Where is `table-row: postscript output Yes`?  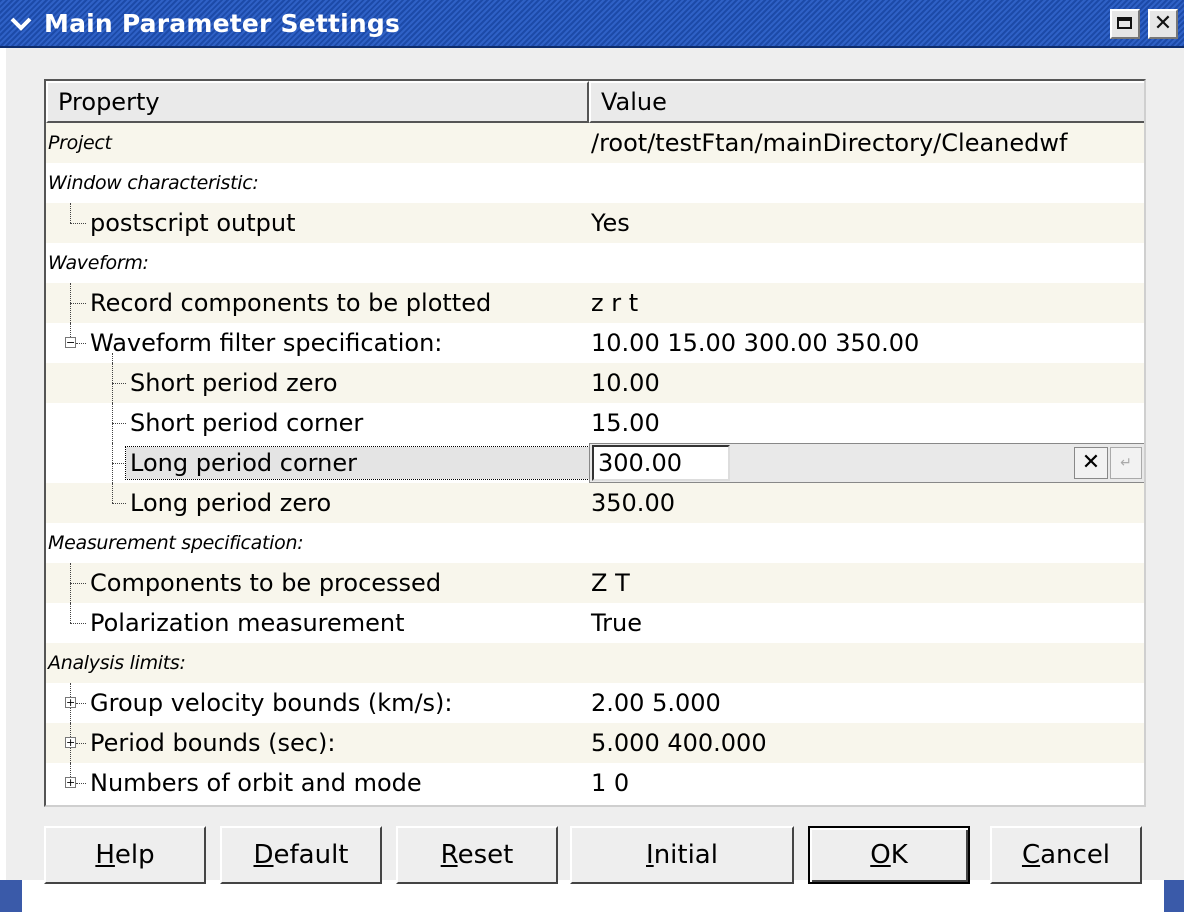
table-row: postscript output Yes is located at coordinates (595, 223).